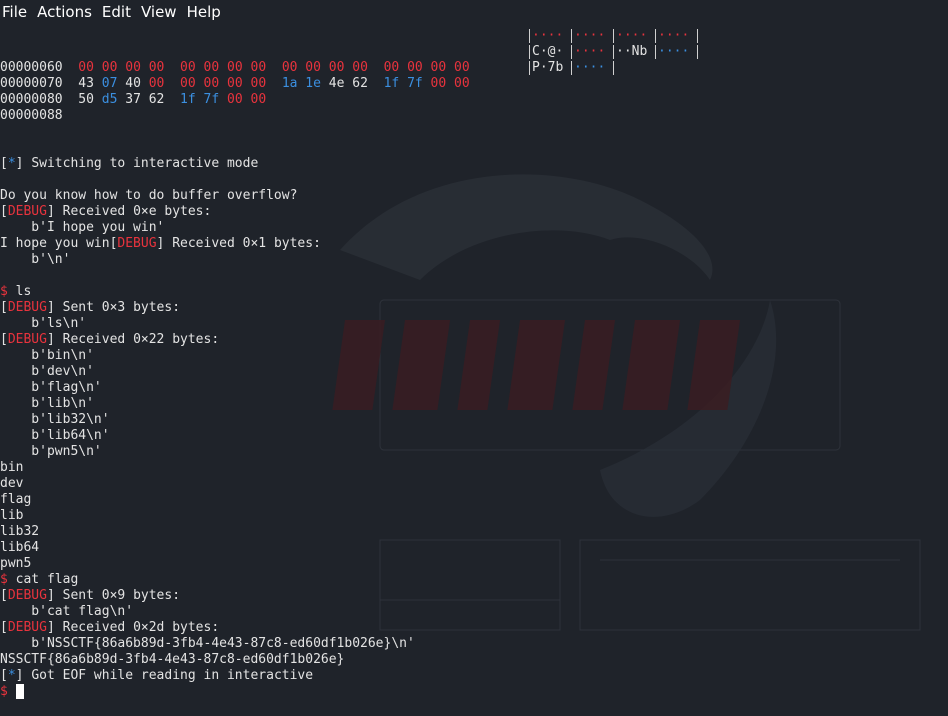  I want to click on info-text: Got EOF while reading in interactive, so click(172, 675).